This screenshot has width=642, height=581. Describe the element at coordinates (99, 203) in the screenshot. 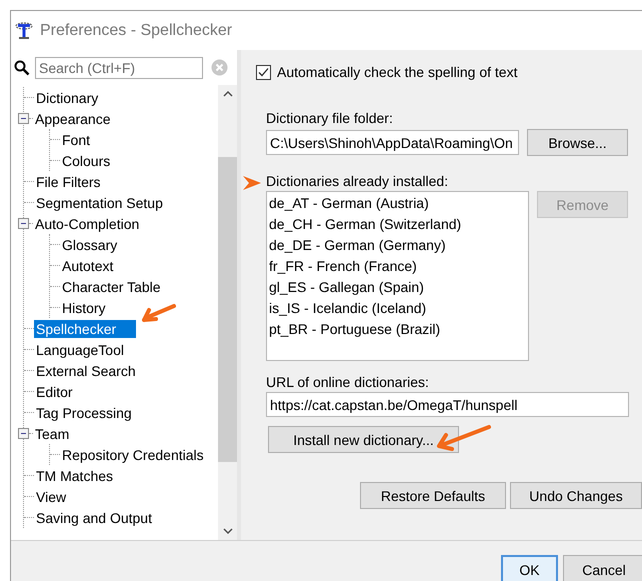

I see `tree-item: Segmentation Setup` at that location.